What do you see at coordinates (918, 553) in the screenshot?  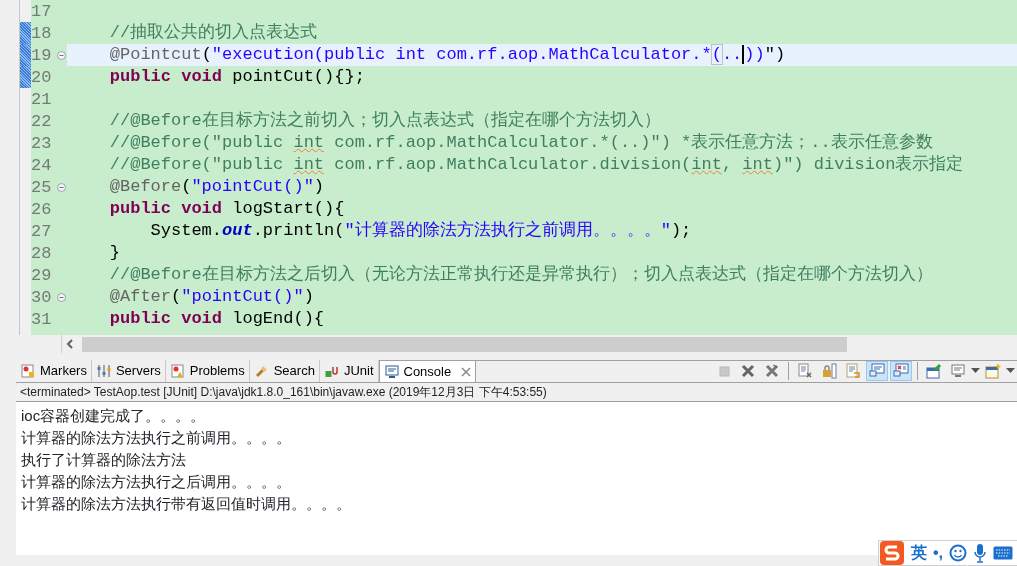 I see `input-mode-toggle: 英` at bounding box center [918, 553].